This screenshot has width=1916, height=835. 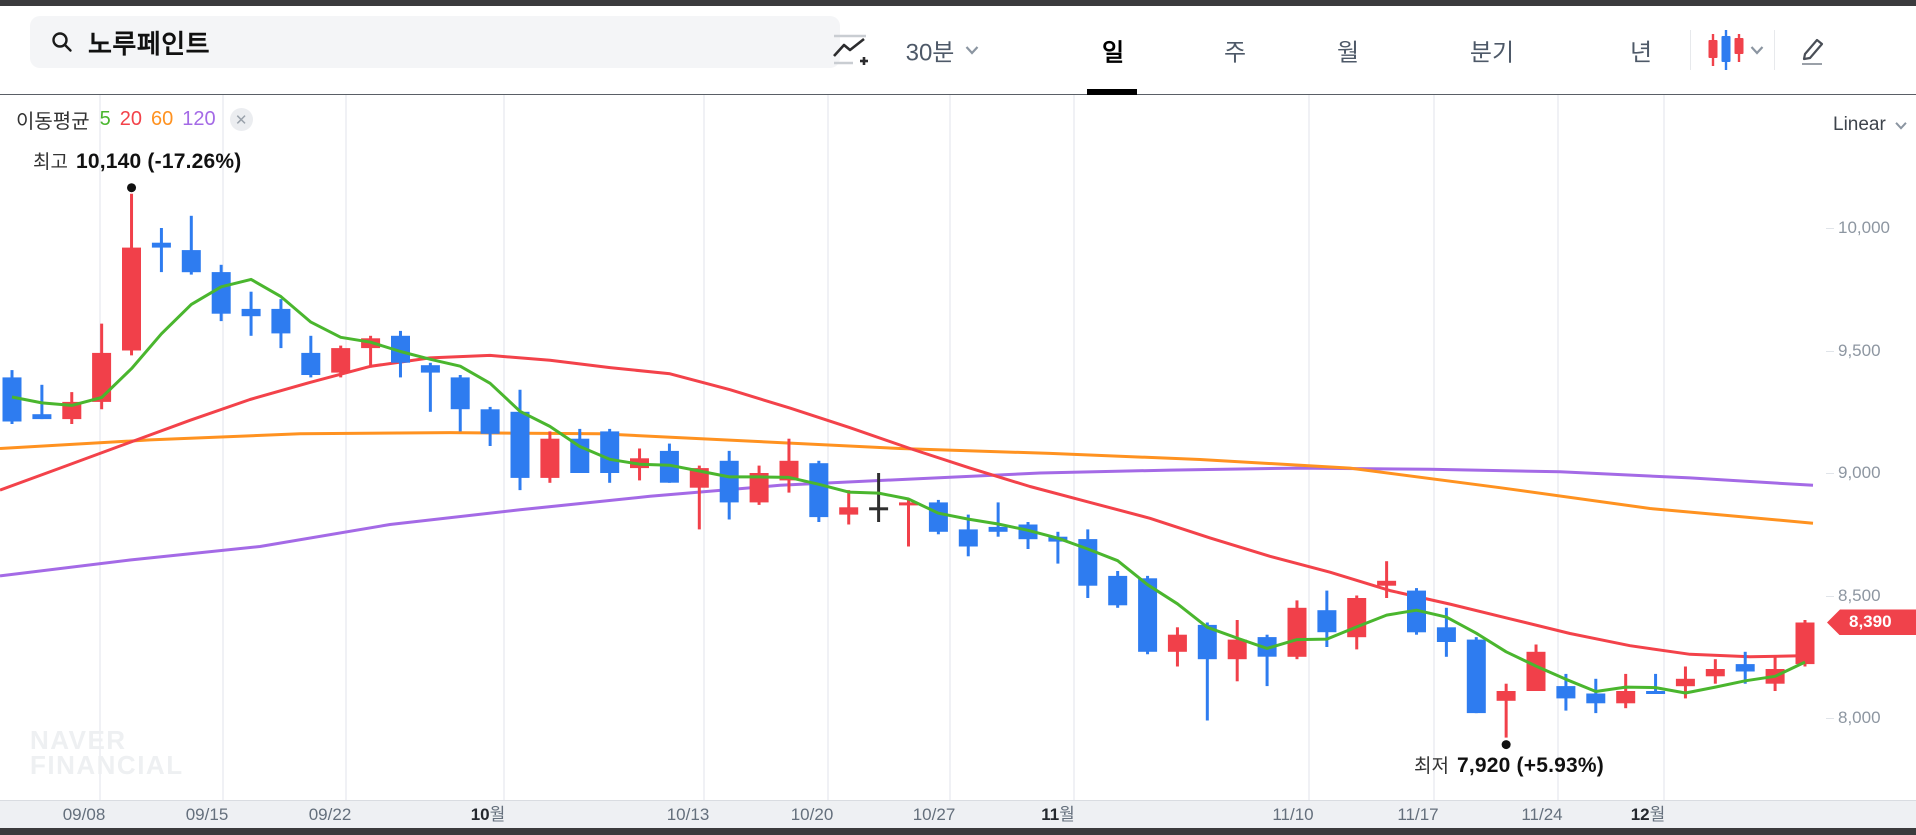 What do you see at coordinates (907, 522) in the screenshot?
I see `ma120-line` at bounding box center [907, 522].